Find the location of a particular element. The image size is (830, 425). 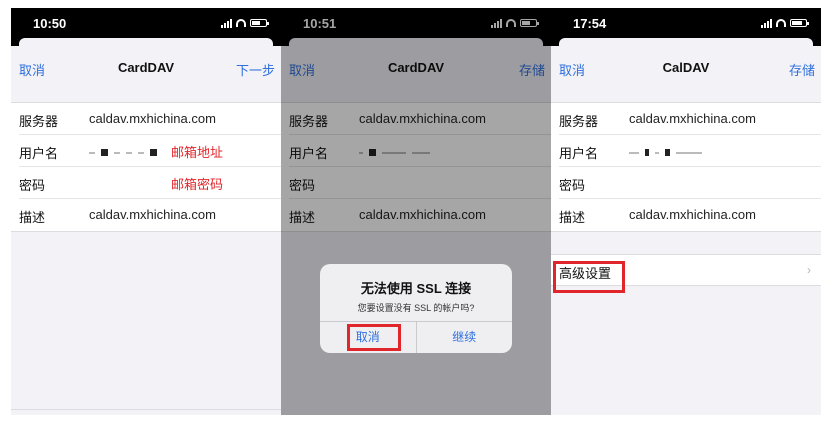

username-row: 用户名 邮箱地址 is located at coordinates (150, 151).